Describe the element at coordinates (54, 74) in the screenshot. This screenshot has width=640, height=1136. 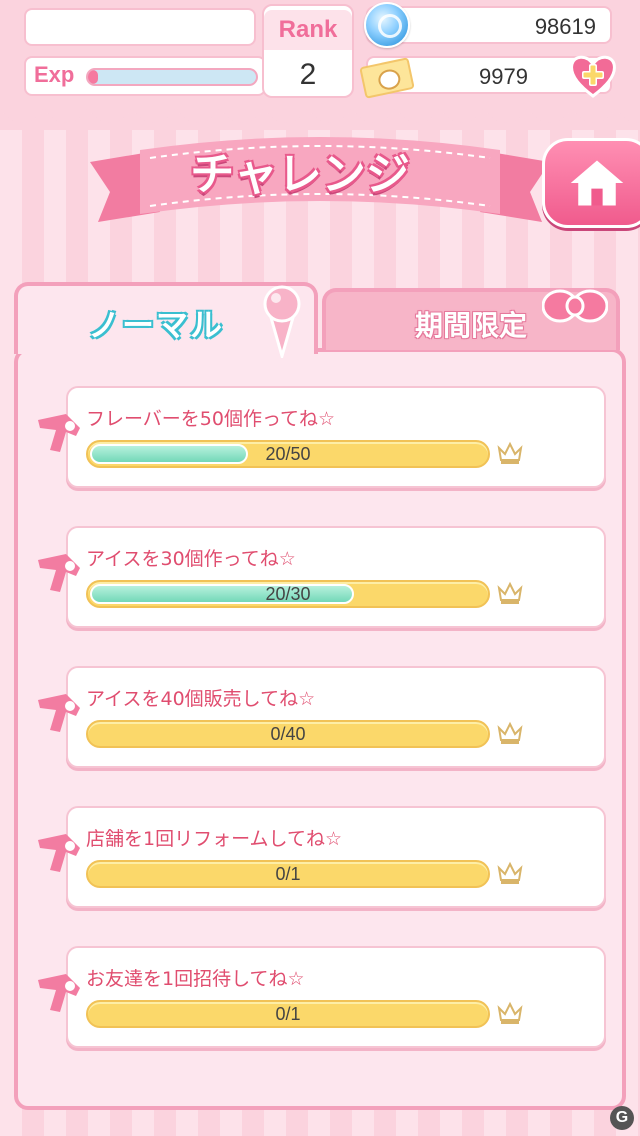
I see `exp-label: Exp` at that location.